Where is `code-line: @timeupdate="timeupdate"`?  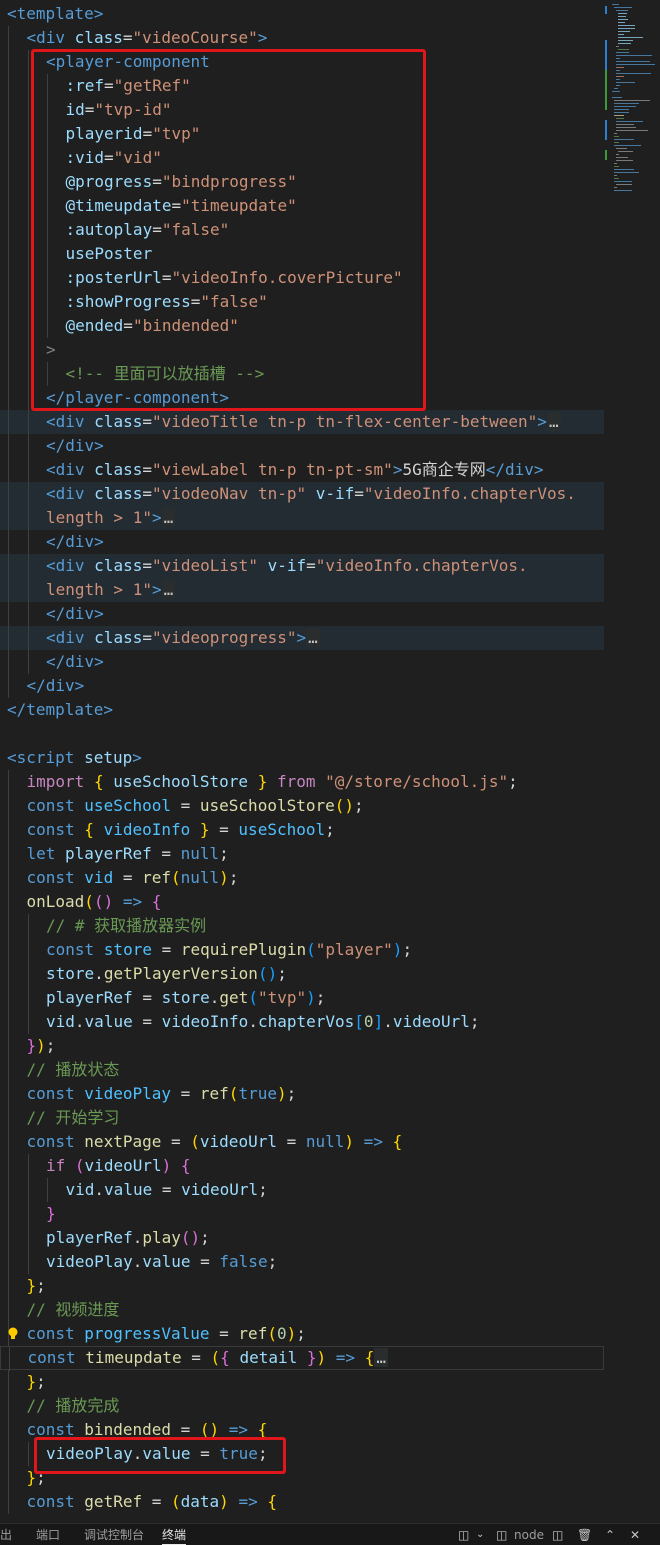
code-line: @timeupdate="timeupdate" is located at coordinates (302, 206).